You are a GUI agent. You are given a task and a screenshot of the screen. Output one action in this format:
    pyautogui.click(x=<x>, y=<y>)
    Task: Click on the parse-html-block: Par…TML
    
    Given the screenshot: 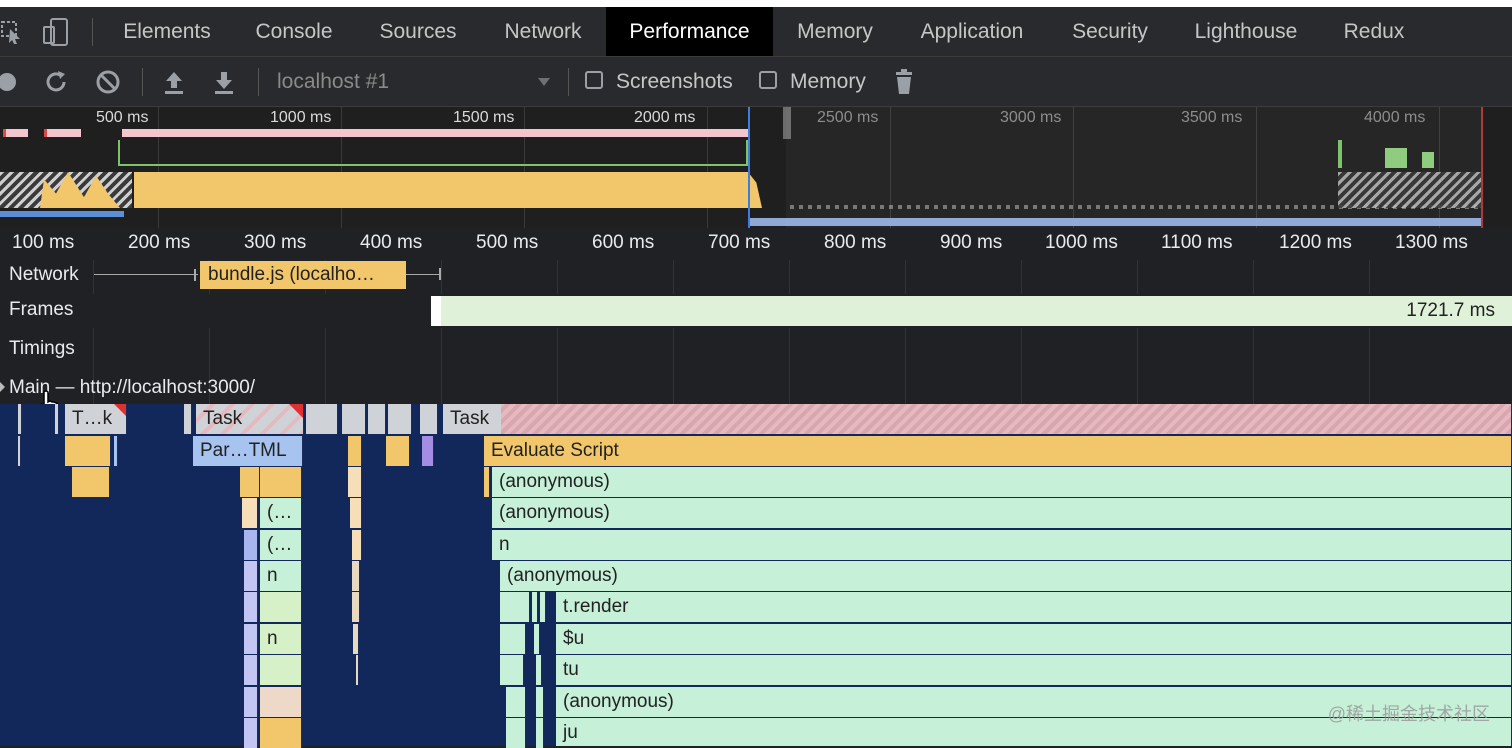 What is the action you would take?
    pyautogui.click(x=248, y=451)
    